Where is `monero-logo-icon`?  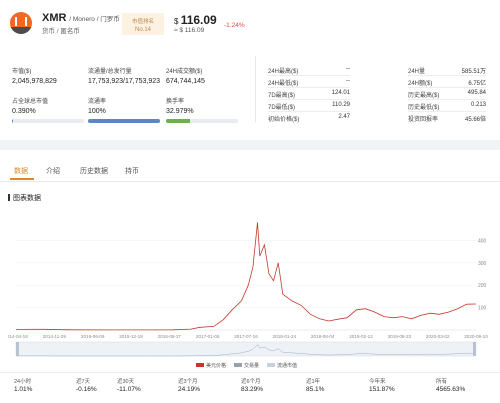
monero-logo-icon is located at coordinates (21, 23).